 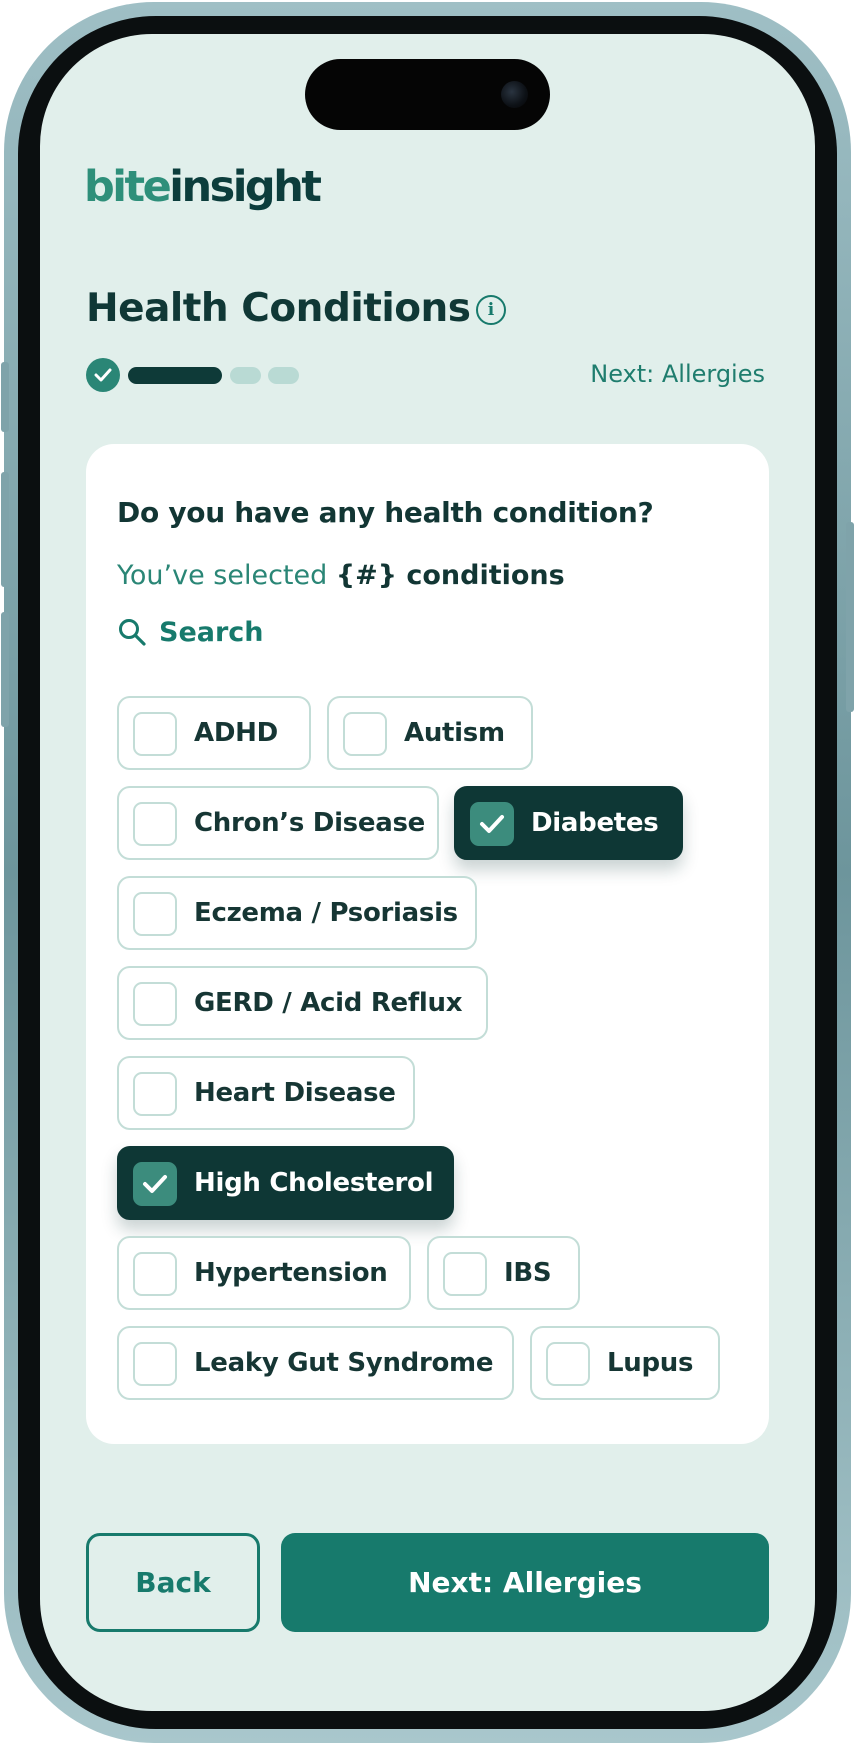 I want to click on condition-chip-adhd: ADHD, so click(x=214, y=733).